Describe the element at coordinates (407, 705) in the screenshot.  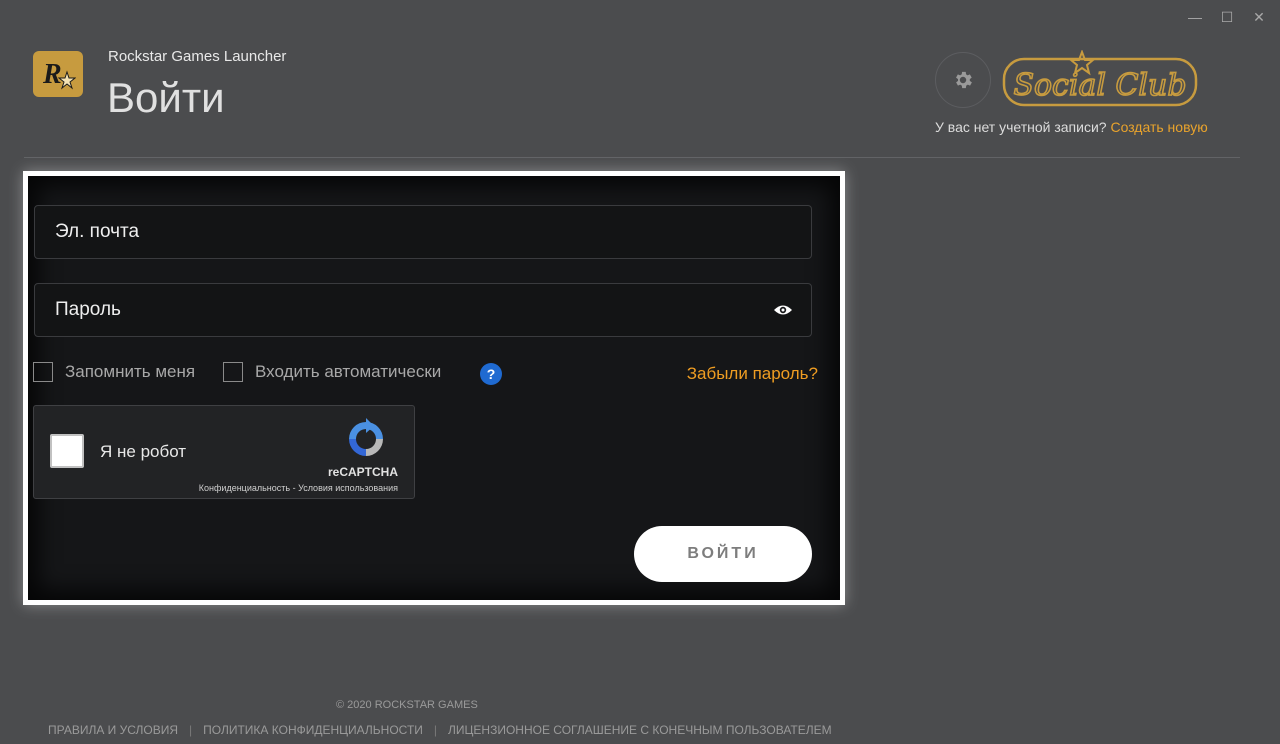
I see `copyright: © 2020 ROCKSTAR GAMES` at that location.